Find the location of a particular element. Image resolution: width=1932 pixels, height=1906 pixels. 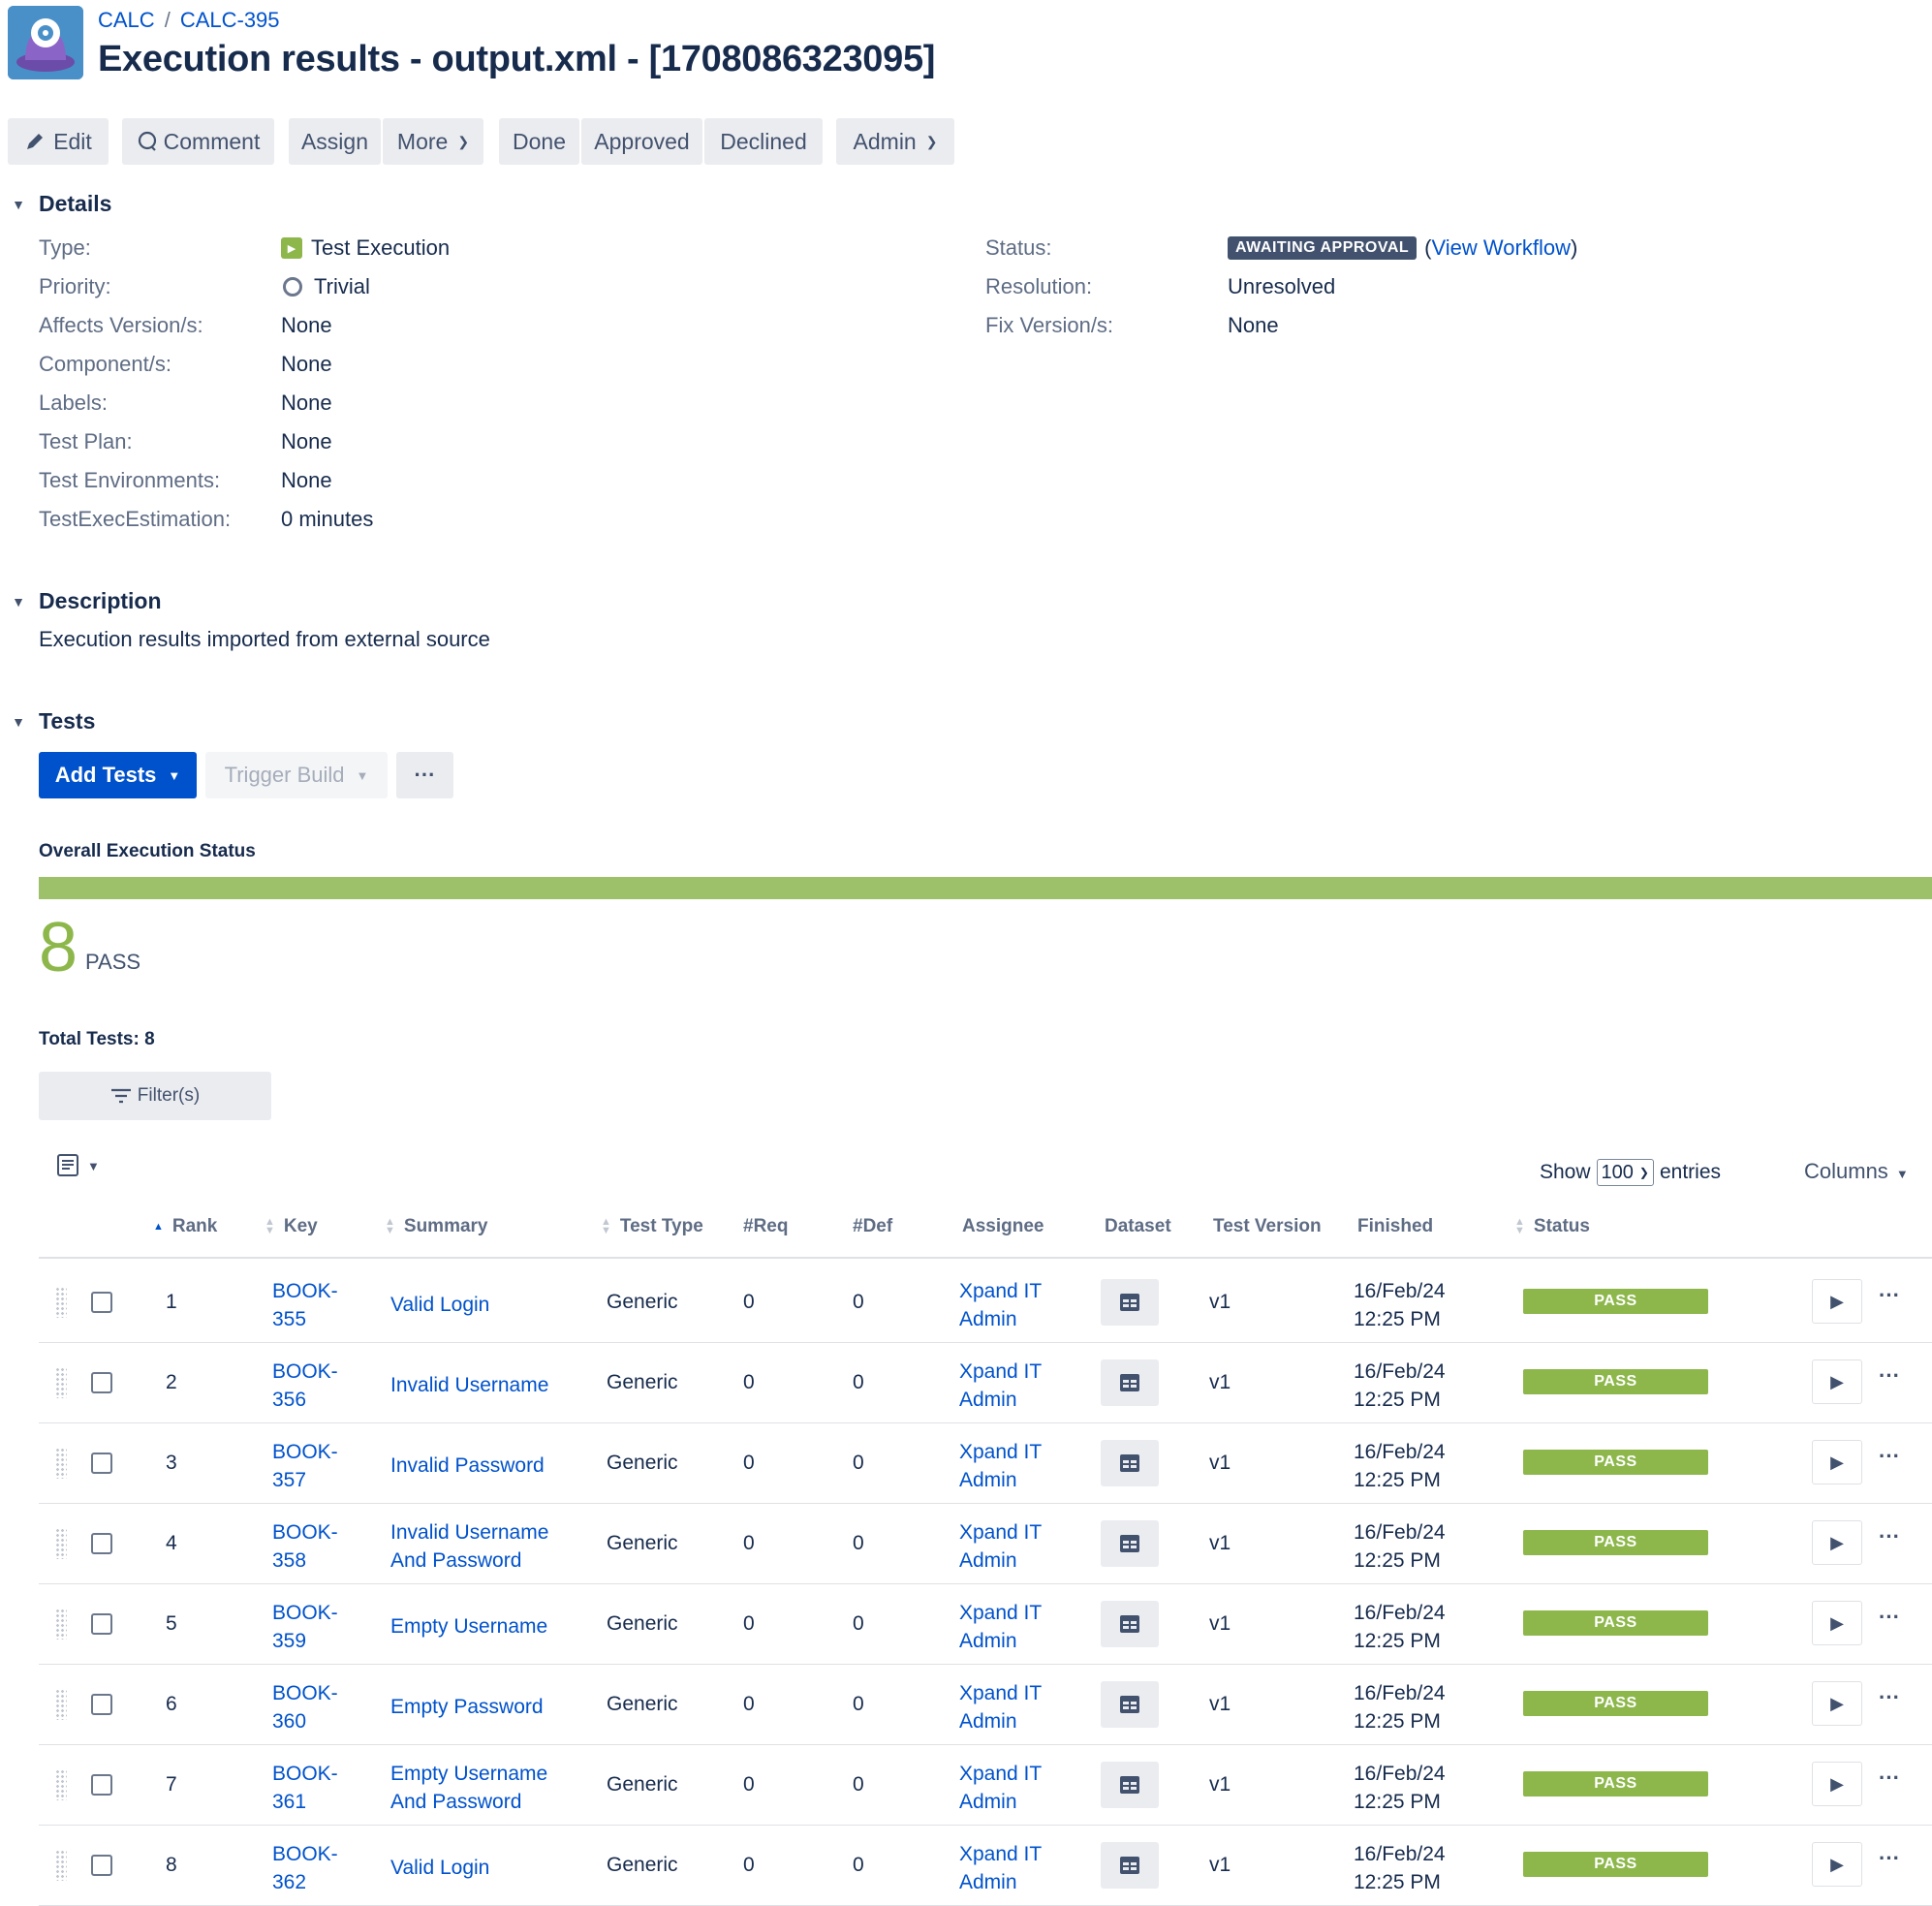

th-status: ▲ ▼ Status is located at coordinates (1552, 1226).